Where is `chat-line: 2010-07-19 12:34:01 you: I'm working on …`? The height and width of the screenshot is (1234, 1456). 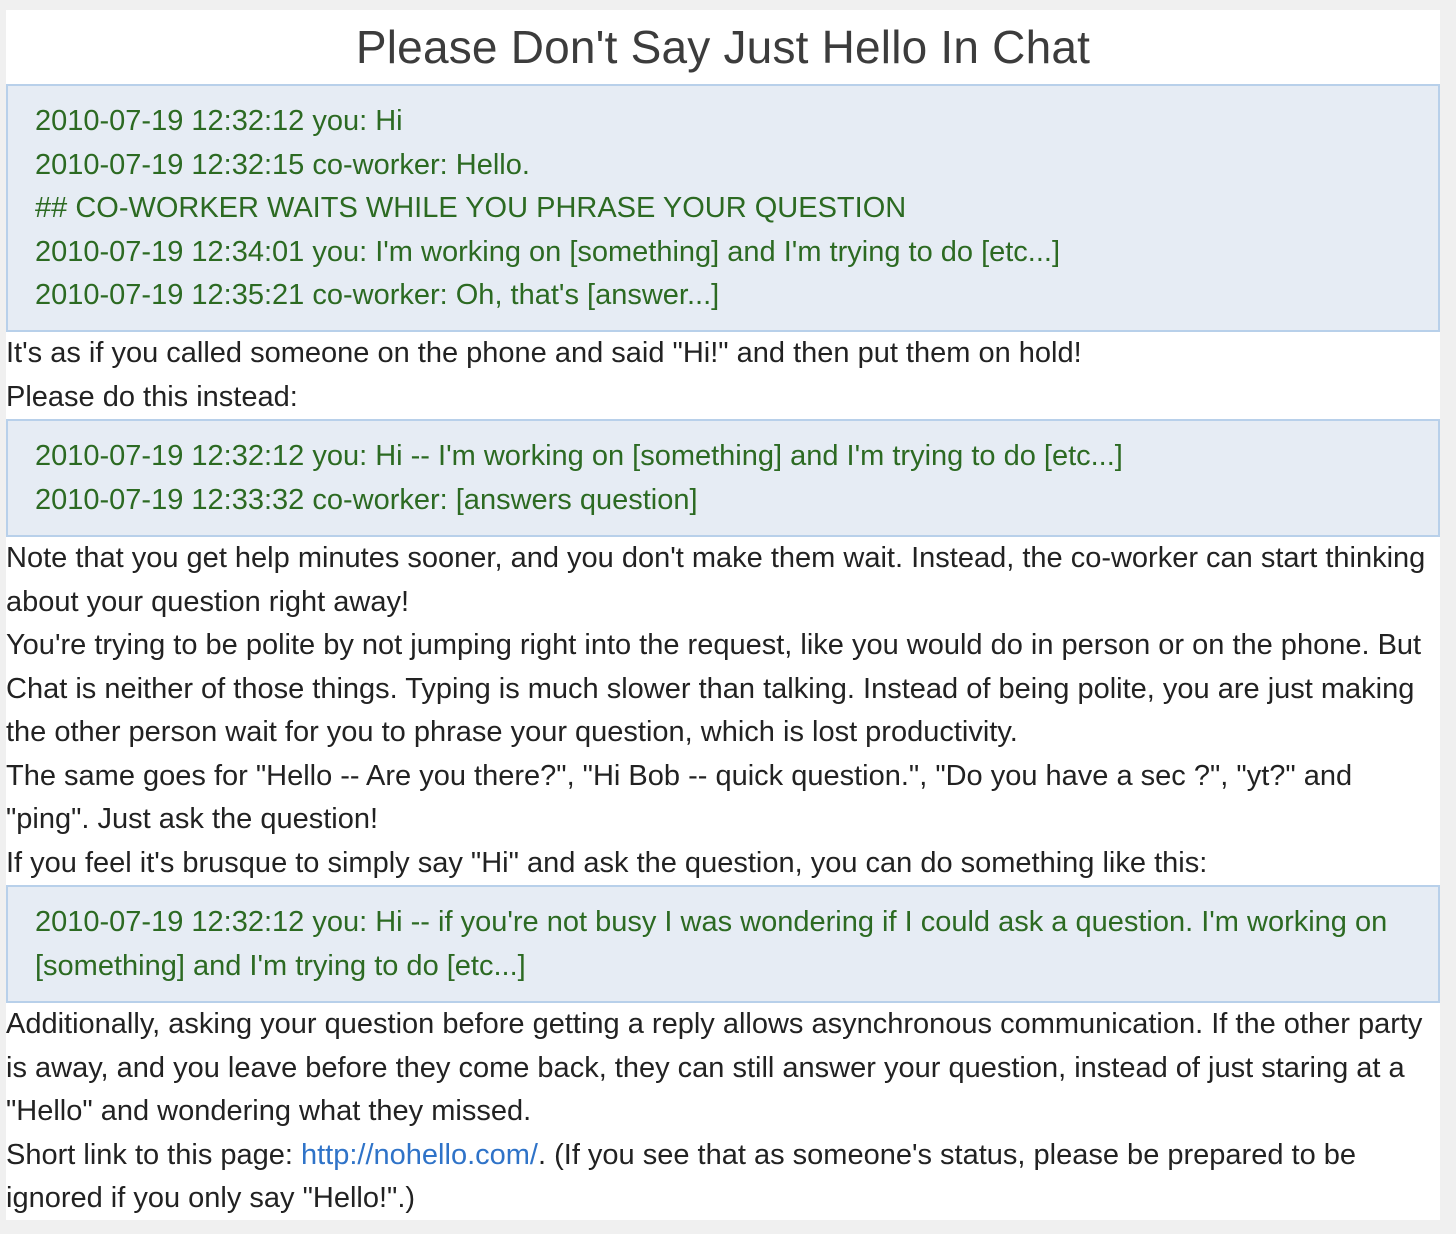 chat-line: 2010-07-19 12:34:01 you: I'm working on … is located at coordinates (548, 251).